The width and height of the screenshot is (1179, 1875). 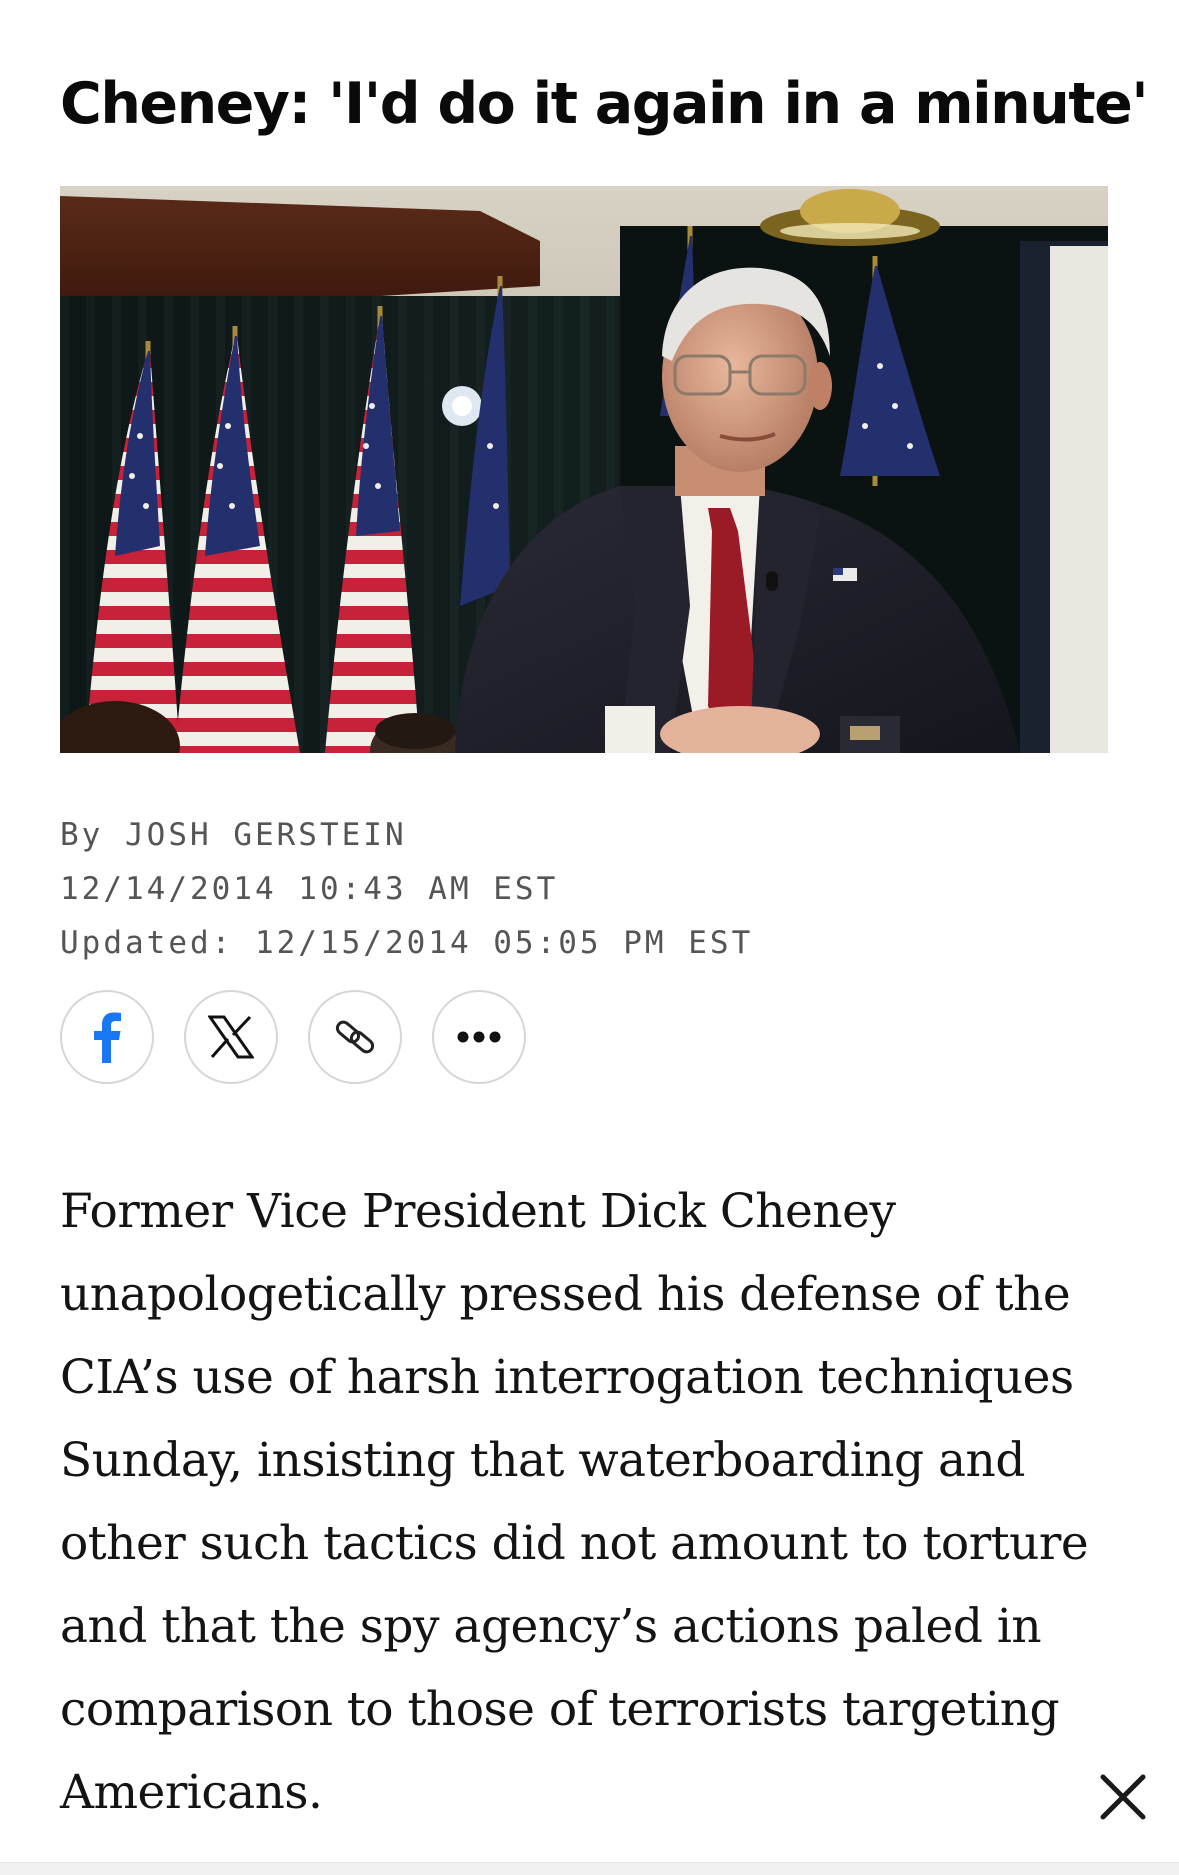 I want to click on close-button, so click(x=1123, y=1797).